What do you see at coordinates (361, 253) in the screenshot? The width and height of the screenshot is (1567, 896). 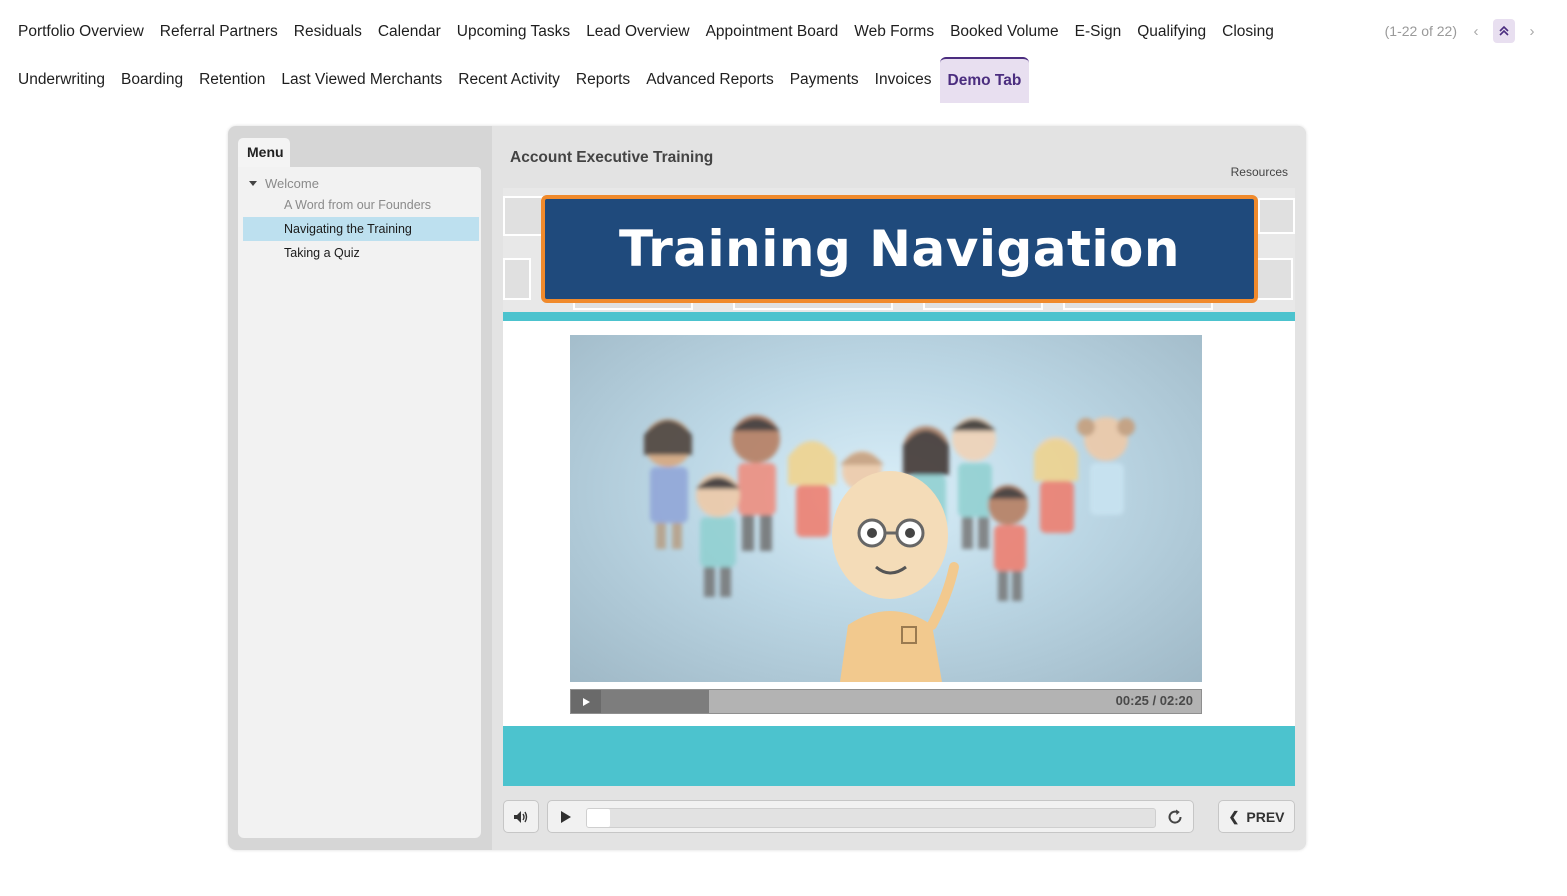 I see `menu-item-taking-quiz: Taking a Quiz` at bounding box center [361, 253].